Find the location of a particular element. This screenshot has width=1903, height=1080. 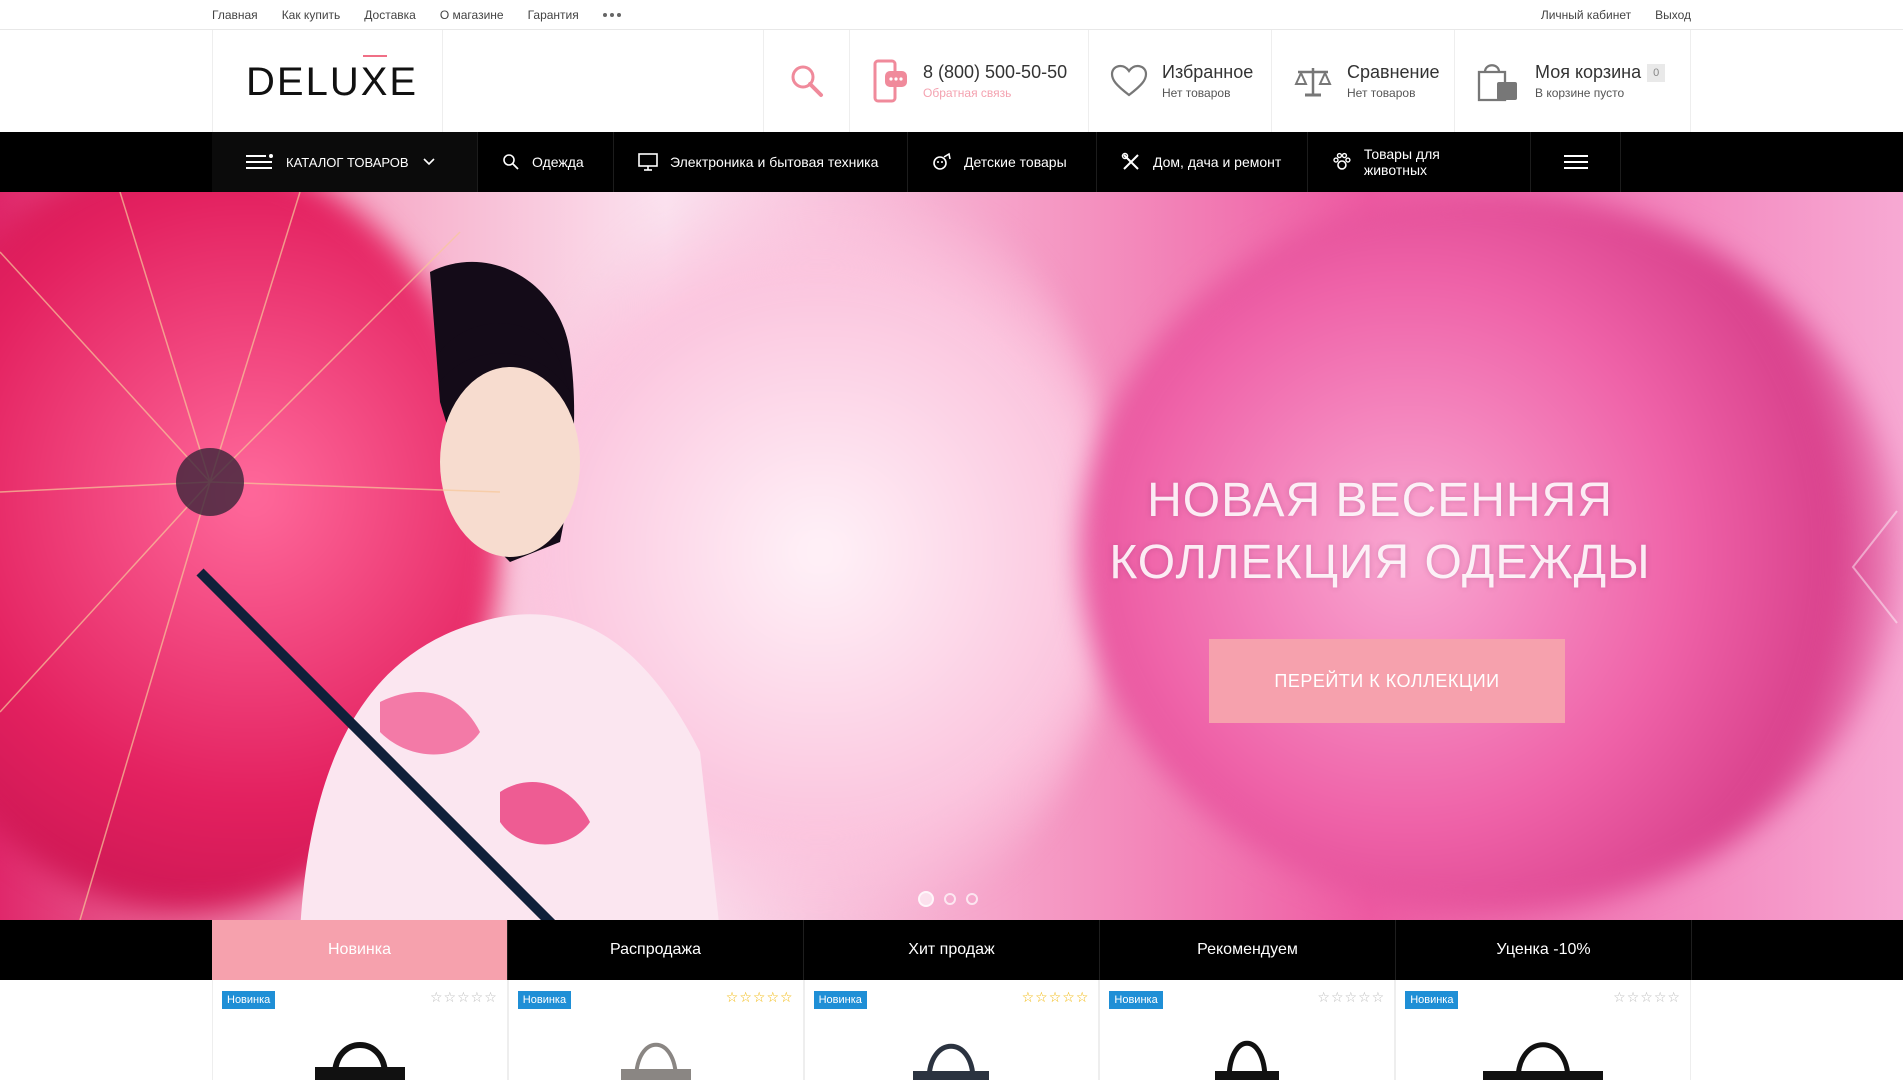

go-to-collection-button: ПЕРЕЙТИ К КОЛЛЕКЦИИ is located at coordinates (1387, 681).